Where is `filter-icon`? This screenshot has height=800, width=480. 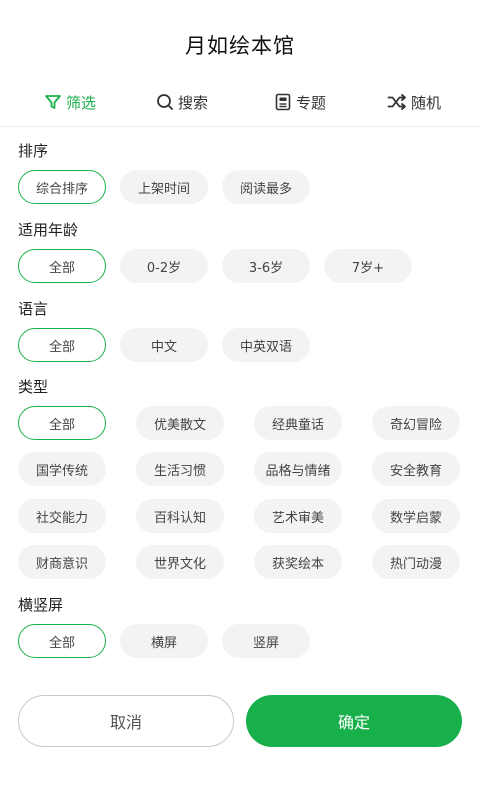
filter-icon is located at coordinates (55, 102).